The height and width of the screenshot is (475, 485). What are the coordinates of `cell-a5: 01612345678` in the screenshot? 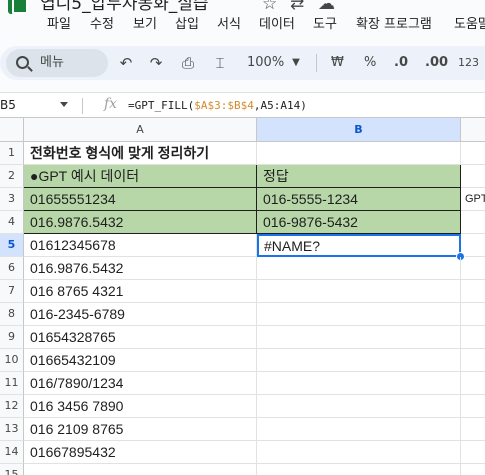 It's located at (140, 245).